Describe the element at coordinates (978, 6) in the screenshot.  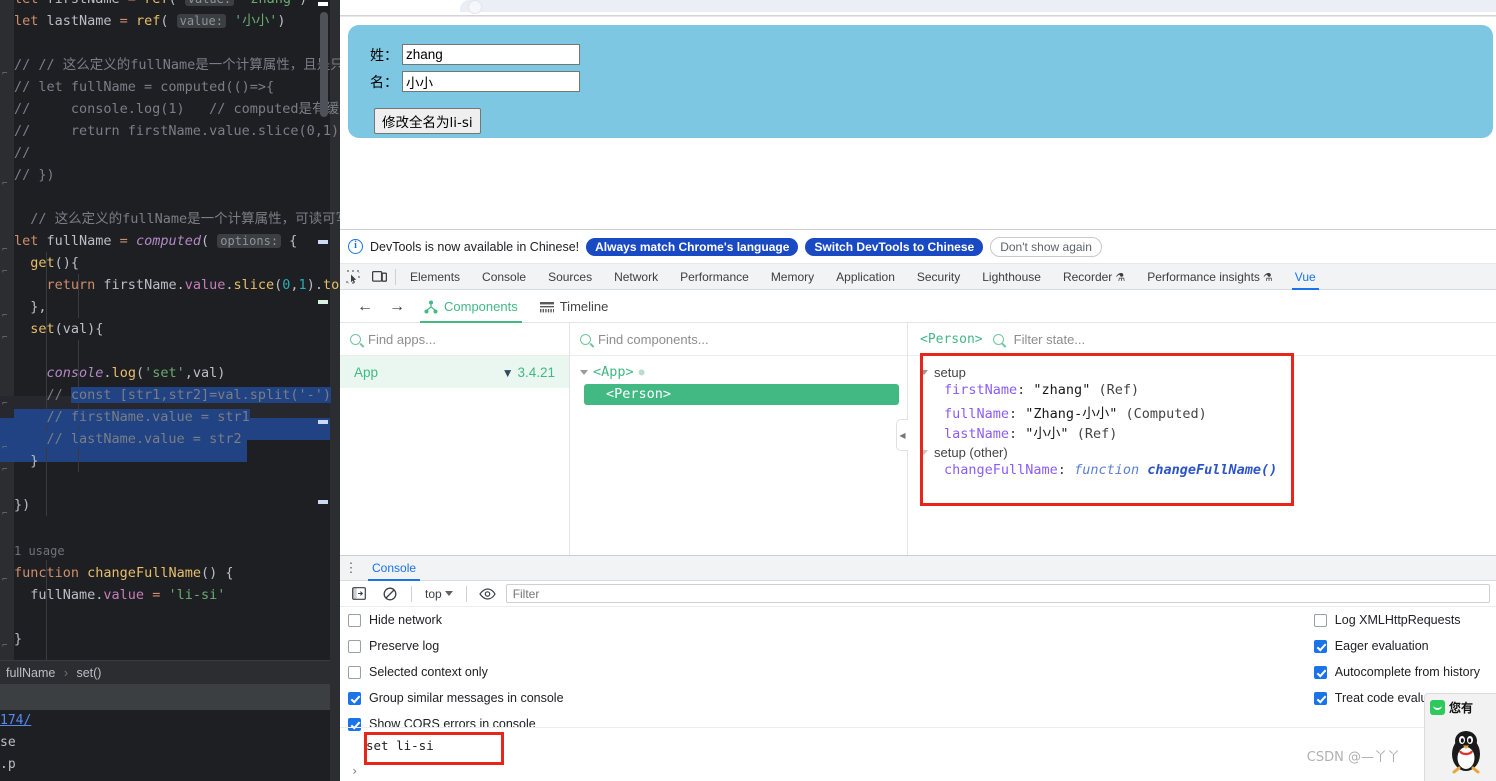
I see `browser-tab-strip` at that location.